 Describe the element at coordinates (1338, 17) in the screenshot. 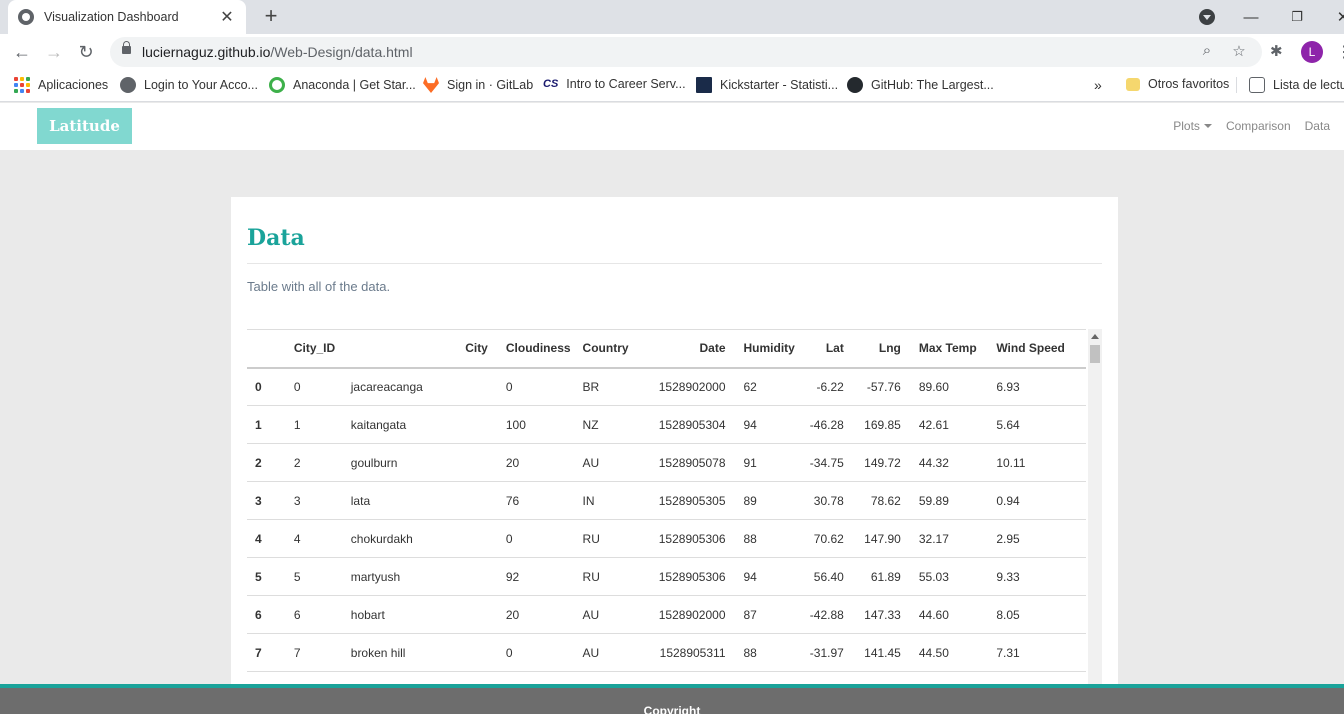

I see `close-window-icon: ✕` at that location.